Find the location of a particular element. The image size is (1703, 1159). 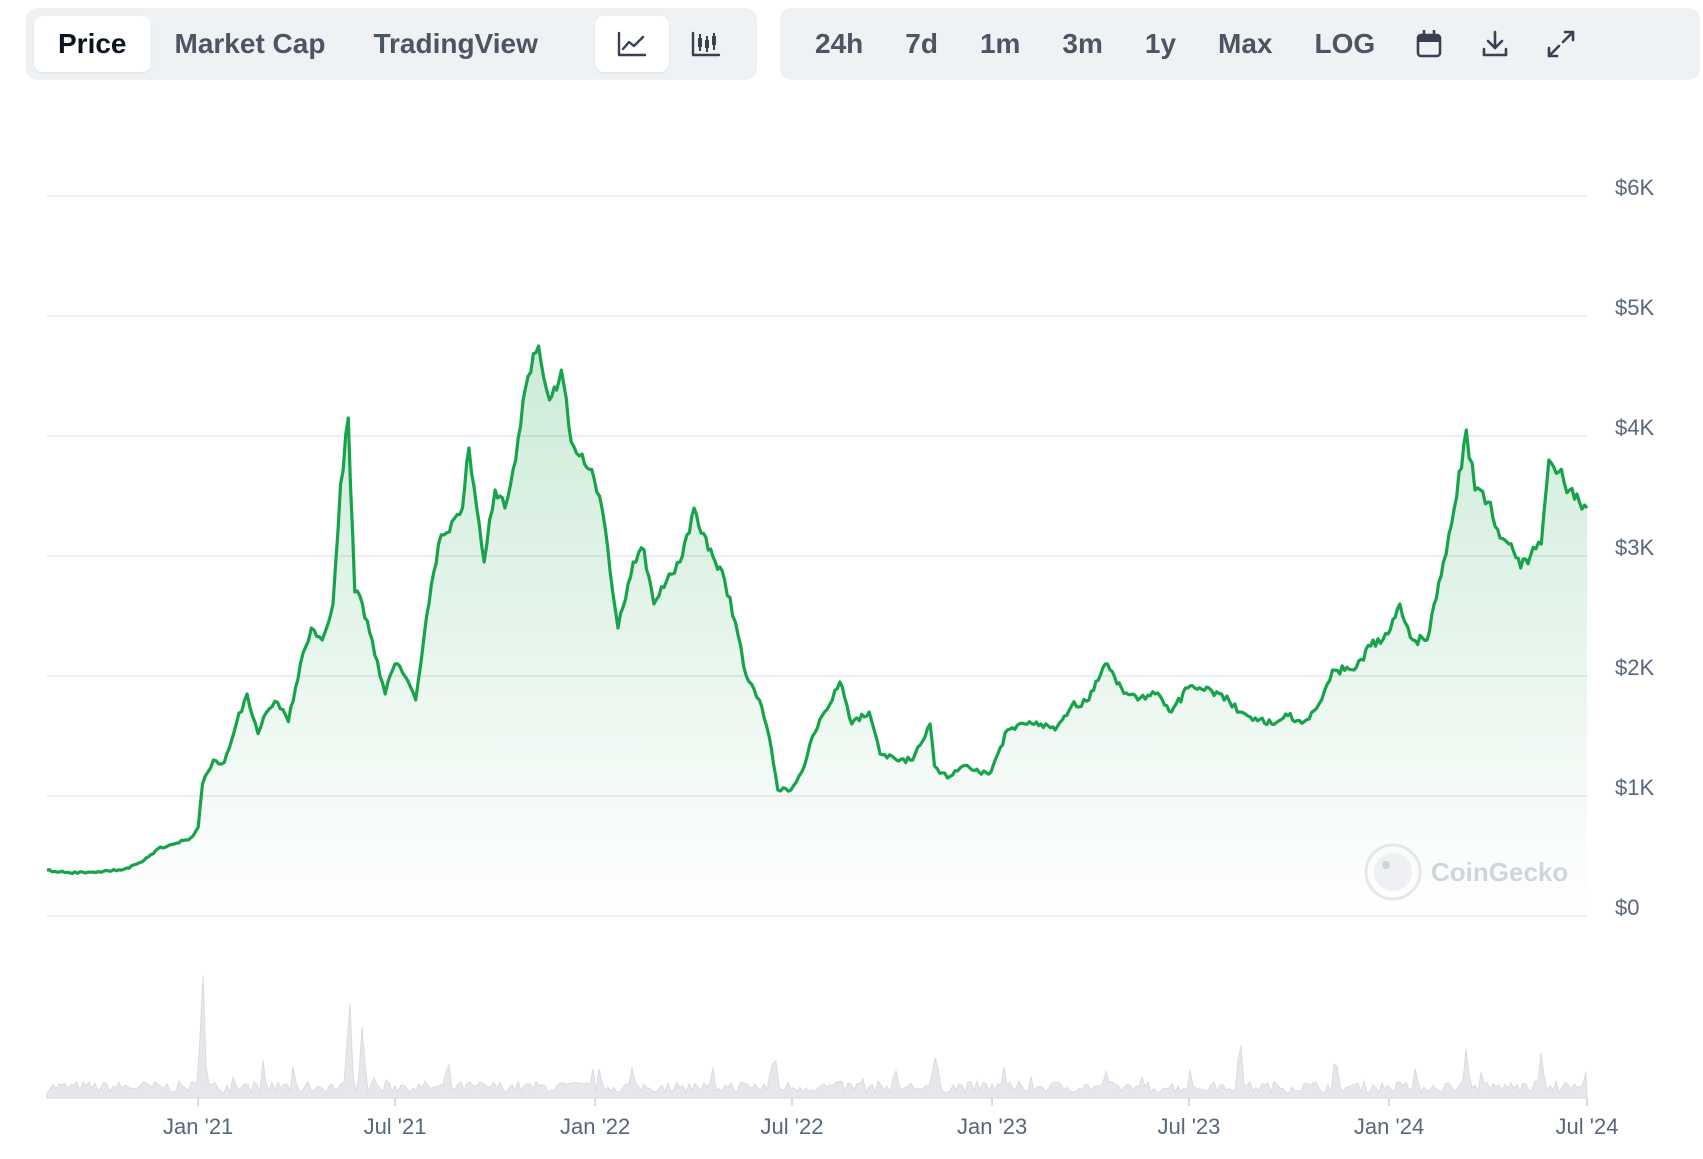

y-tick-label: $2K is located at coordinates (1634, 667).